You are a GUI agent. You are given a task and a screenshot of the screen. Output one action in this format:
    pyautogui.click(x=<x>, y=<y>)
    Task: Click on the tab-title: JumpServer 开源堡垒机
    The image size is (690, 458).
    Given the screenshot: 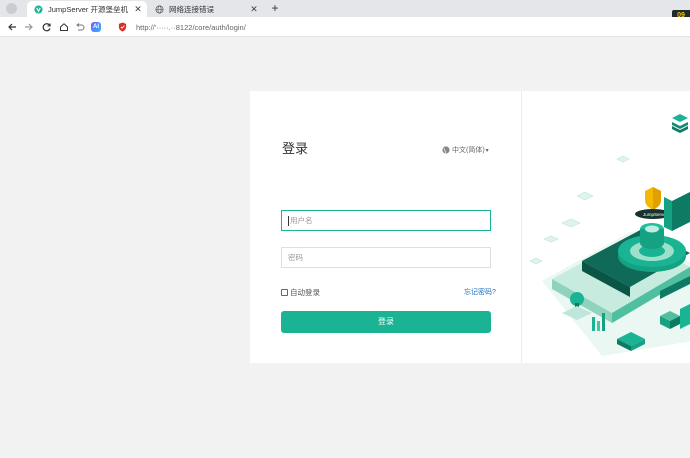 What is the action you would take?
    pyautogui.click(x=88, y=9)
    